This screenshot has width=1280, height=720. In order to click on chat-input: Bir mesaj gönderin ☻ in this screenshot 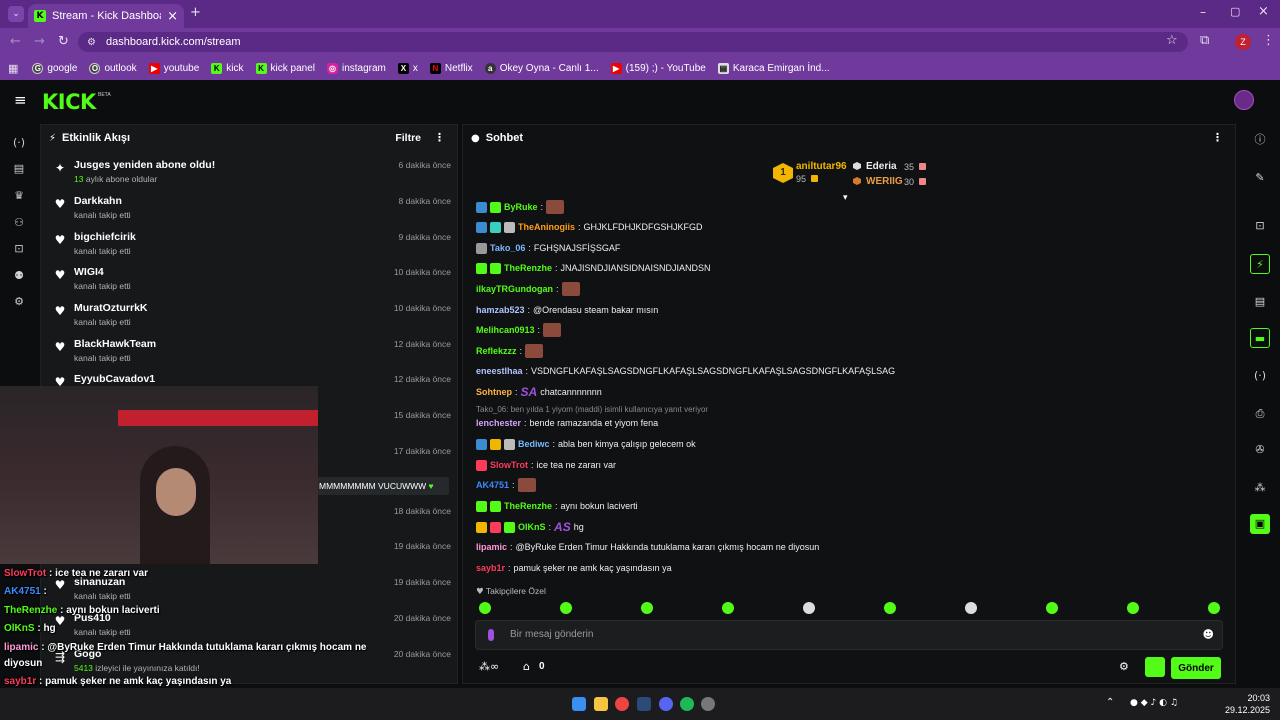, I will do `click(849, 635)`.